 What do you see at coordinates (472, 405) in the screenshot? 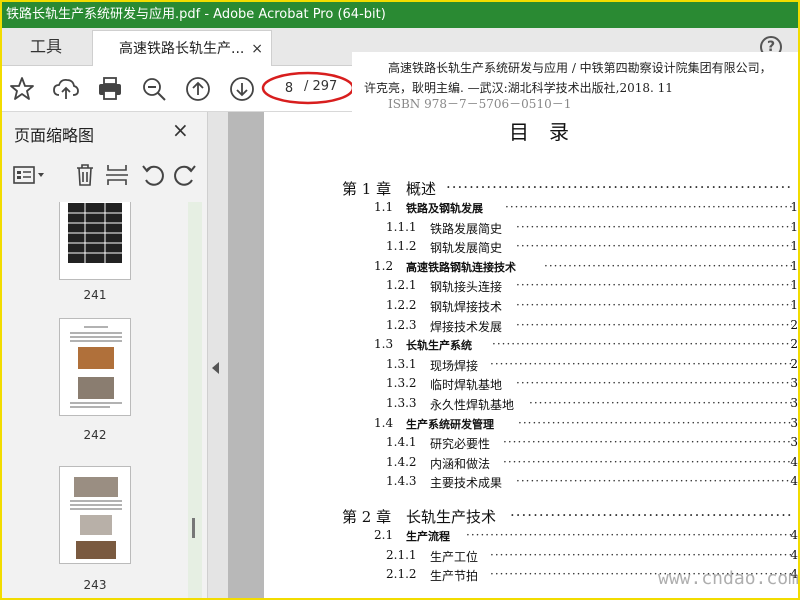
I see `toc-entry-text: 永久性焊轨基地` at bounding box center [472, 405].